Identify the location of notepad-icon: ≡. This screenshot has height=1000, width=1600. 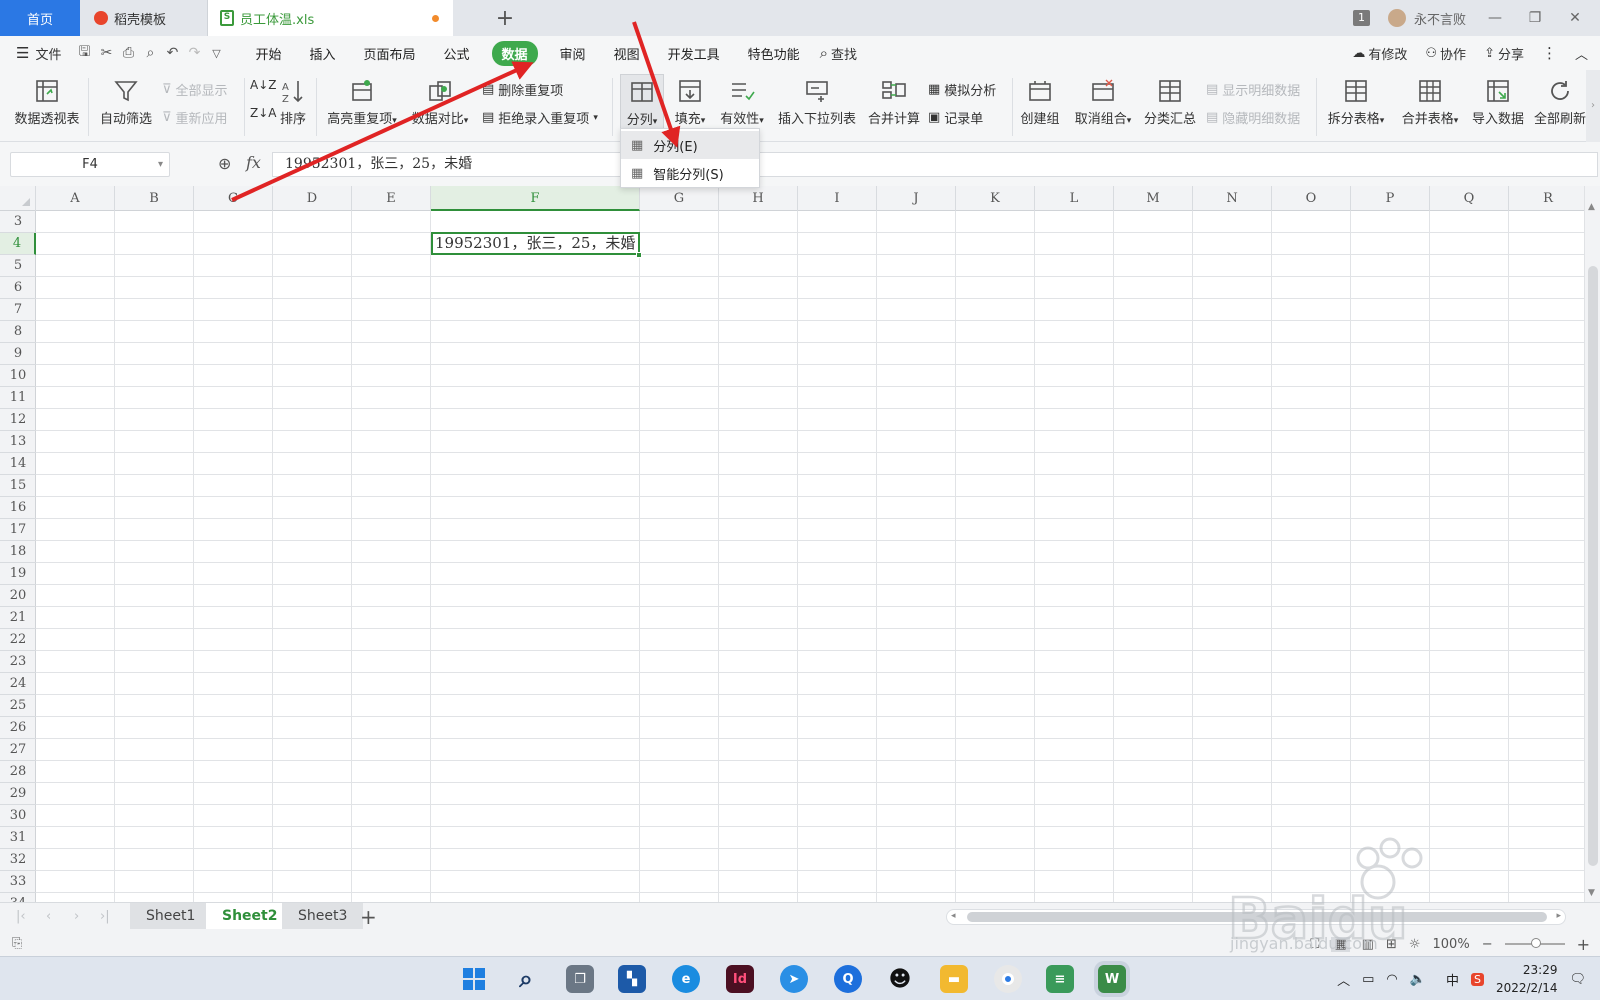
(1060, 979).